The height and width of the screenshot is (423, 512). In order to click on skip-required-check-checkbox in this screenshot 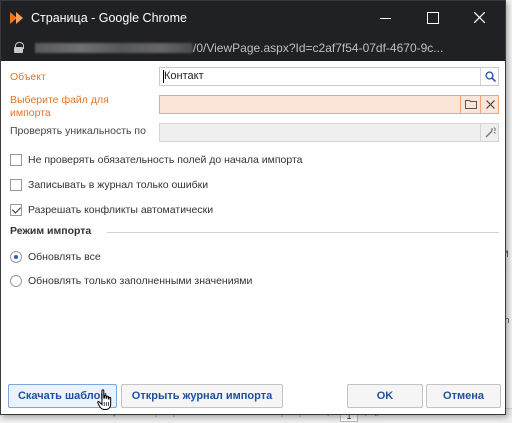, I will do `click(16, 160)`.